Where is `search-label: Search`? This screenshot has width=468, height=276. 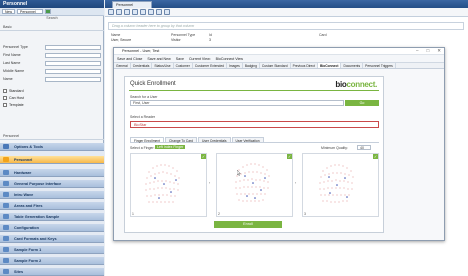
search-label: Search is located at coordinates (52, 19).